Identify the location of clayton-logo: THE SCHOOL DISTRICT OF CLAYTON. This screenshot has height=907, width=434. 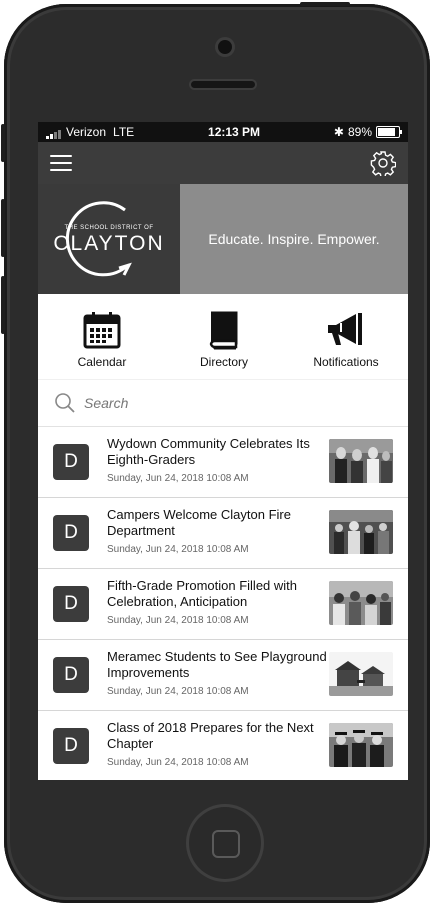
(109, 239).